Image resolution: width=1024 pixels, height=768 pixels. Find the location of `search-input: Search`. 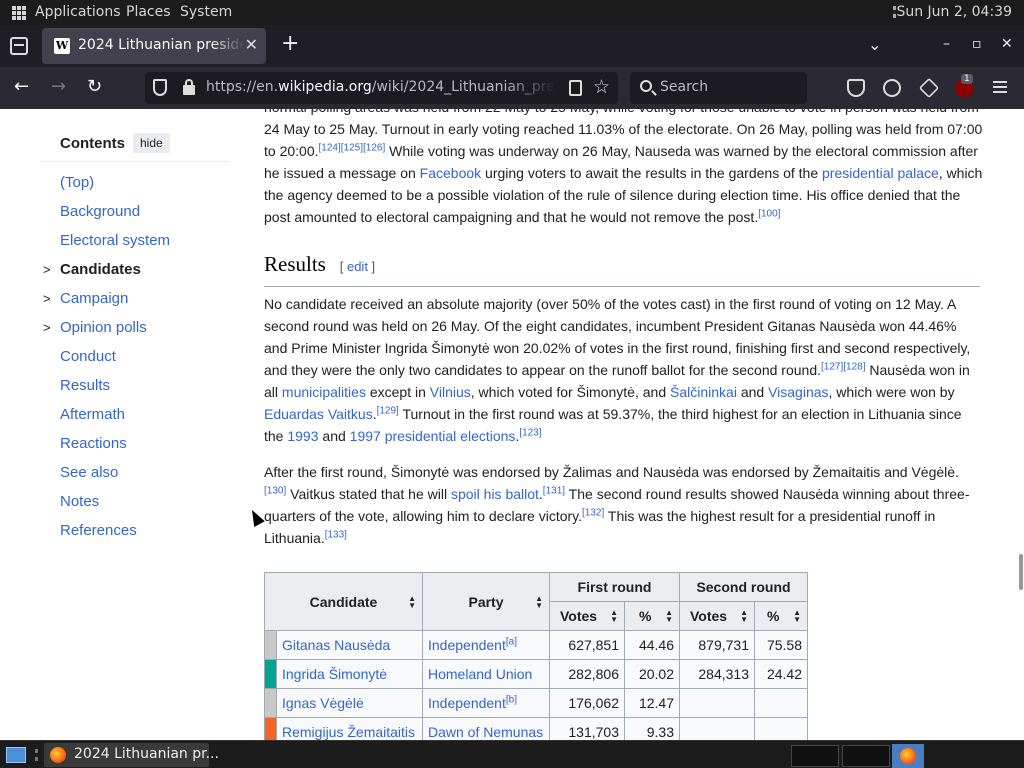

search-input: Search is located at coordinates (718, 88).